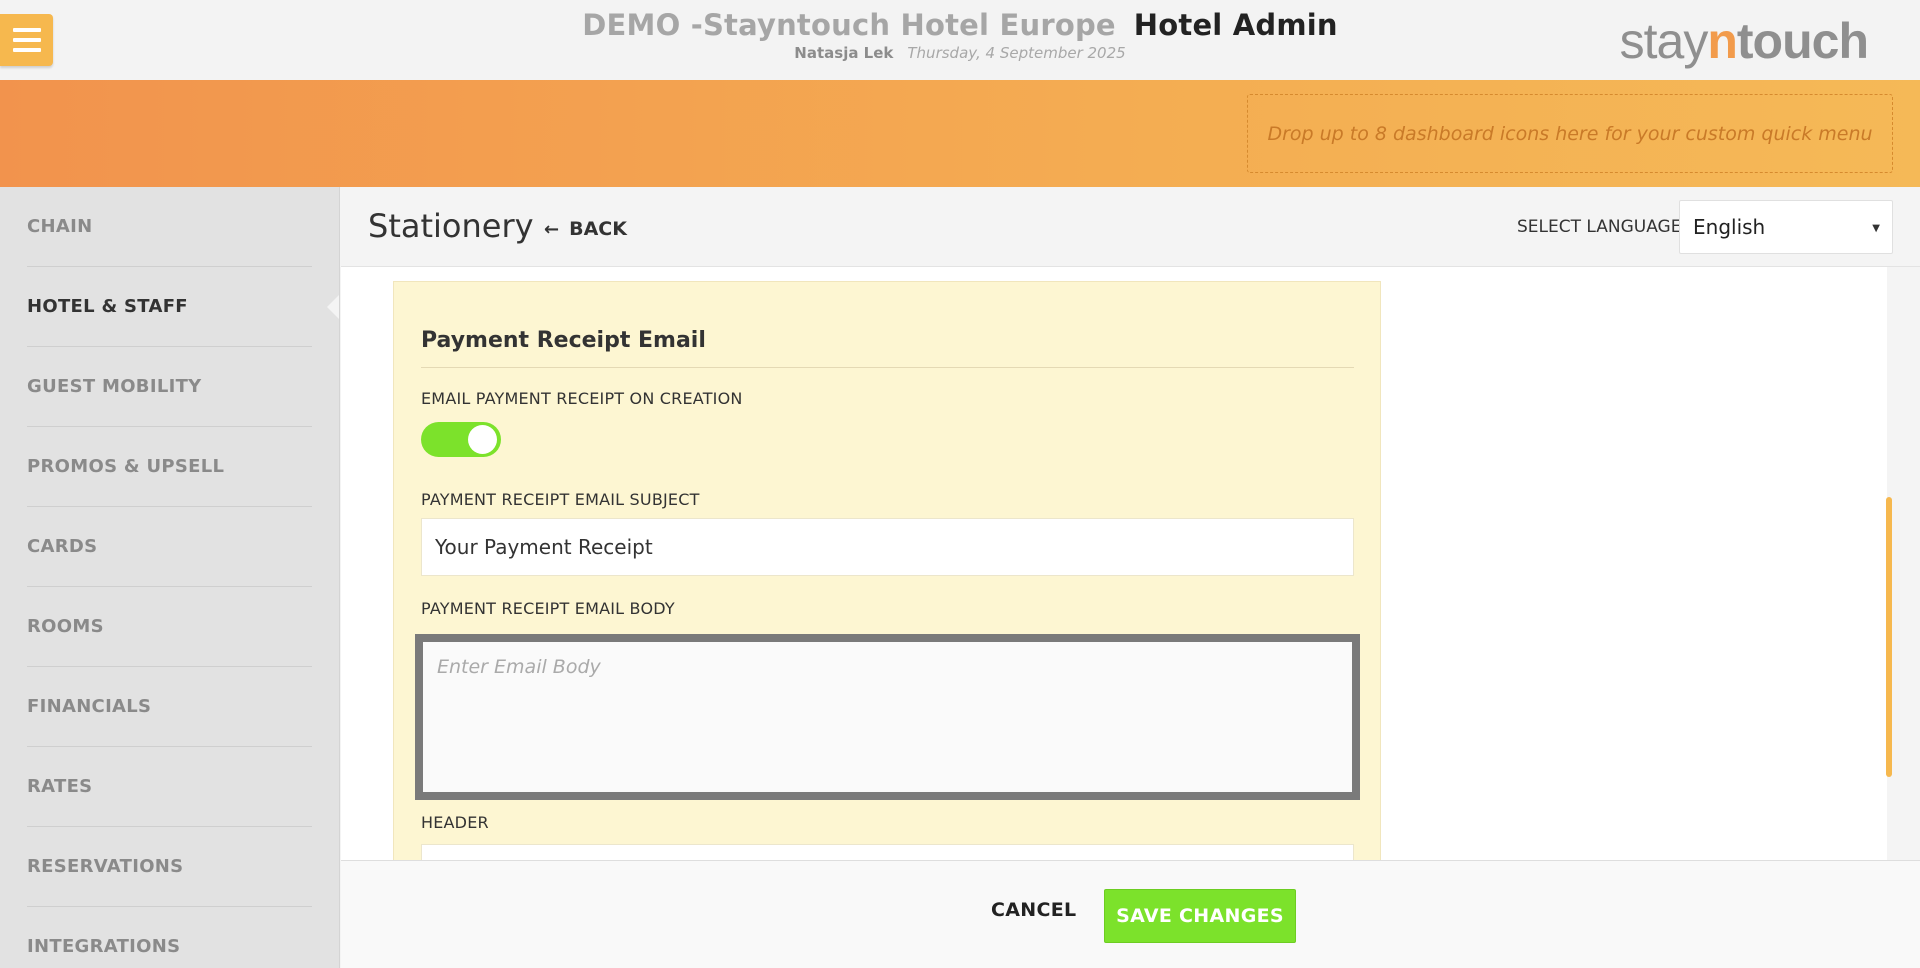  I want to click on language-value: English, so click(1729, 227).